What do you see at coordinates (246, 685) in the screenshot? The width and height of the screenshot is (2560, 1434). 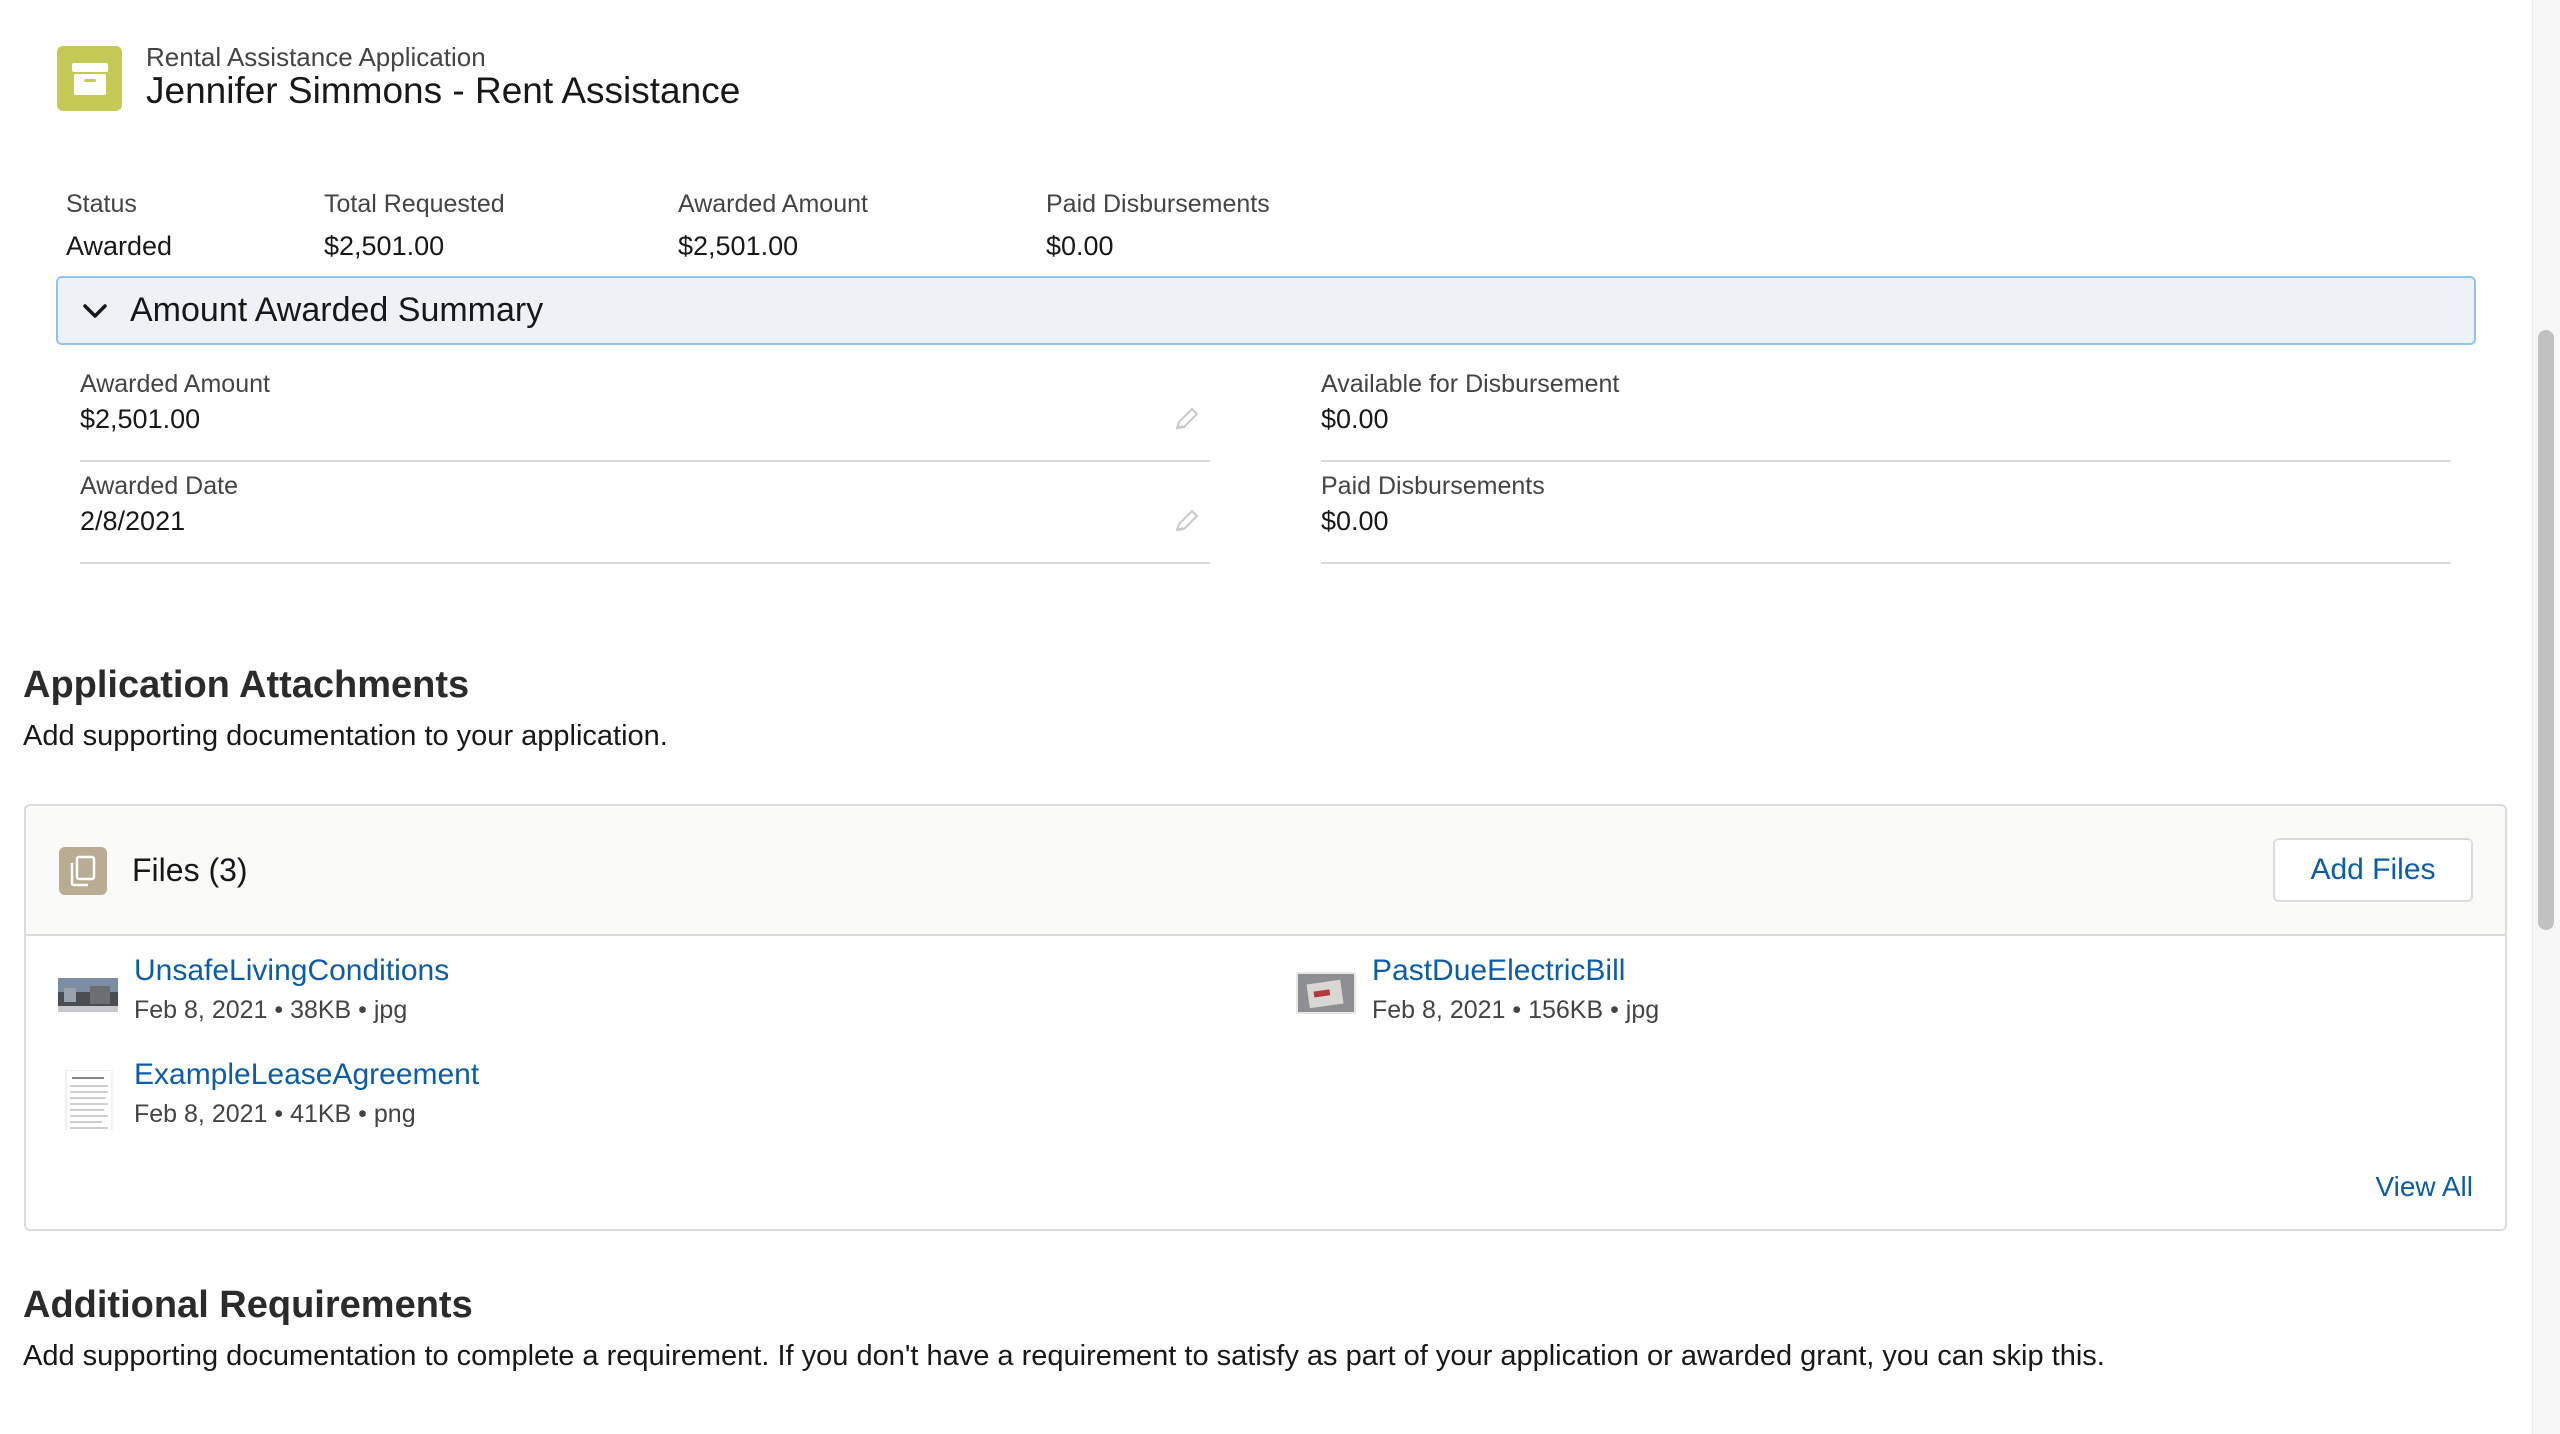 I see `attachments-heading: Application Attachments` at bounding box center [246, 685].